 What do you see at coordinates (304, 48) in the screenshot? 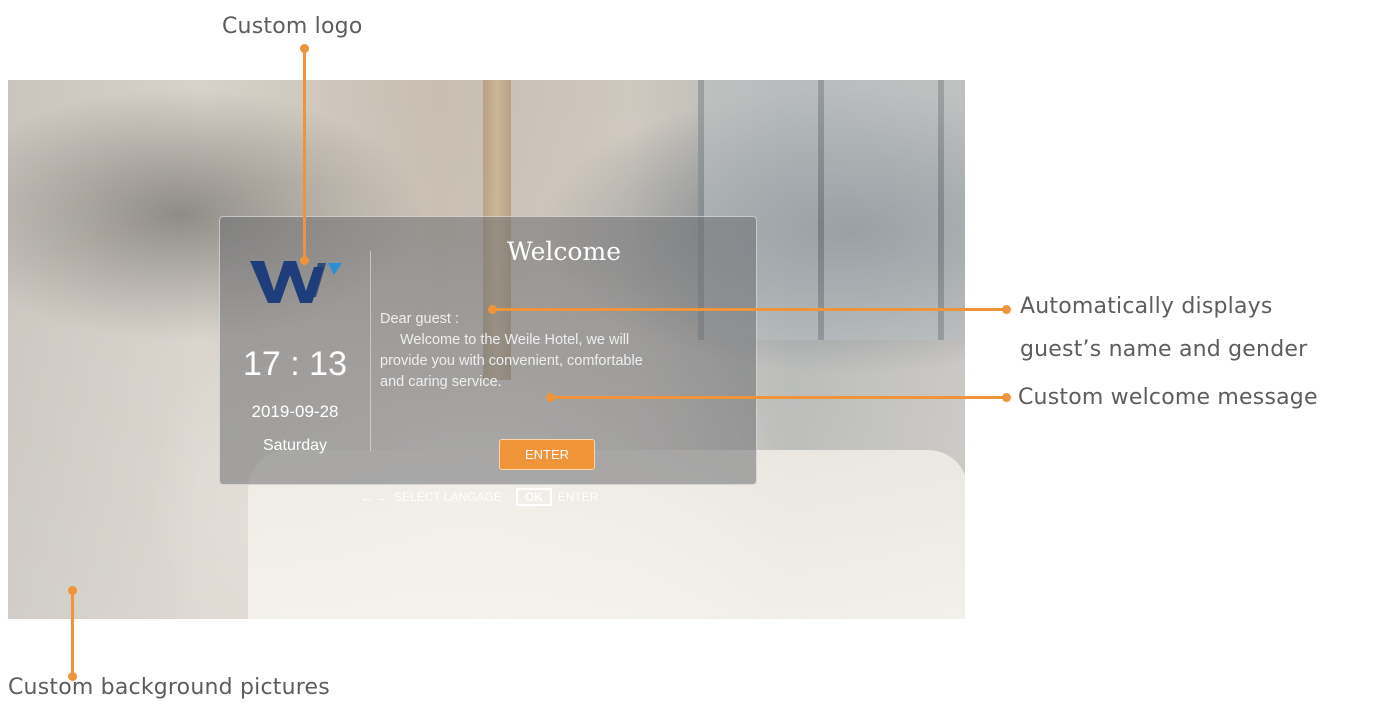
I see `callout-dot-logo-top` at bounding box center [304, 48].